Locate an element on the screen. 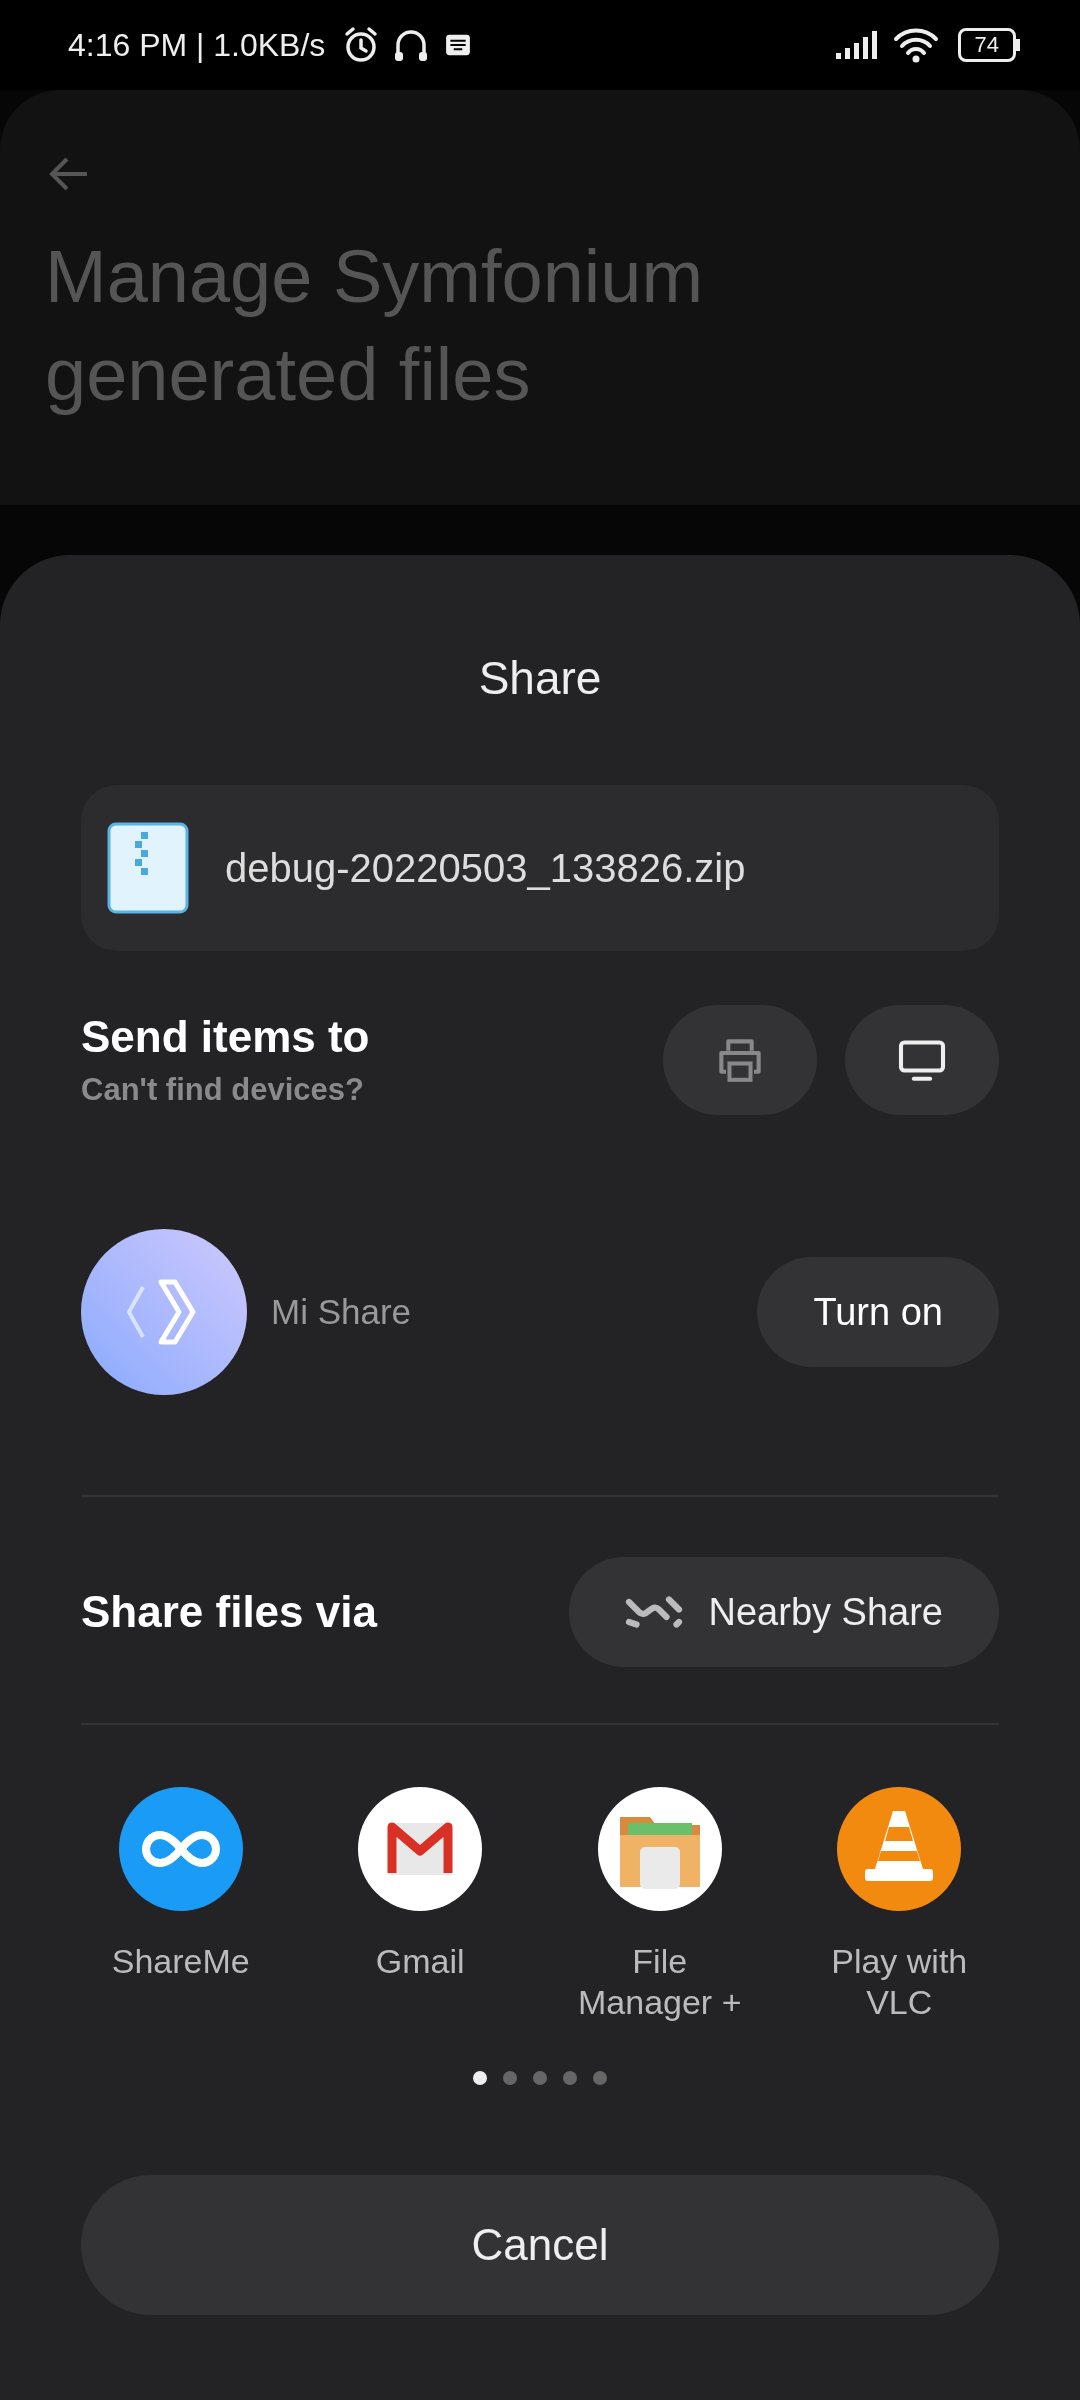 The height and width of the screenshot is (2400, 1080). status-time: 4:16 PM | 1.0KB/s is located at coordinates (197, 45).